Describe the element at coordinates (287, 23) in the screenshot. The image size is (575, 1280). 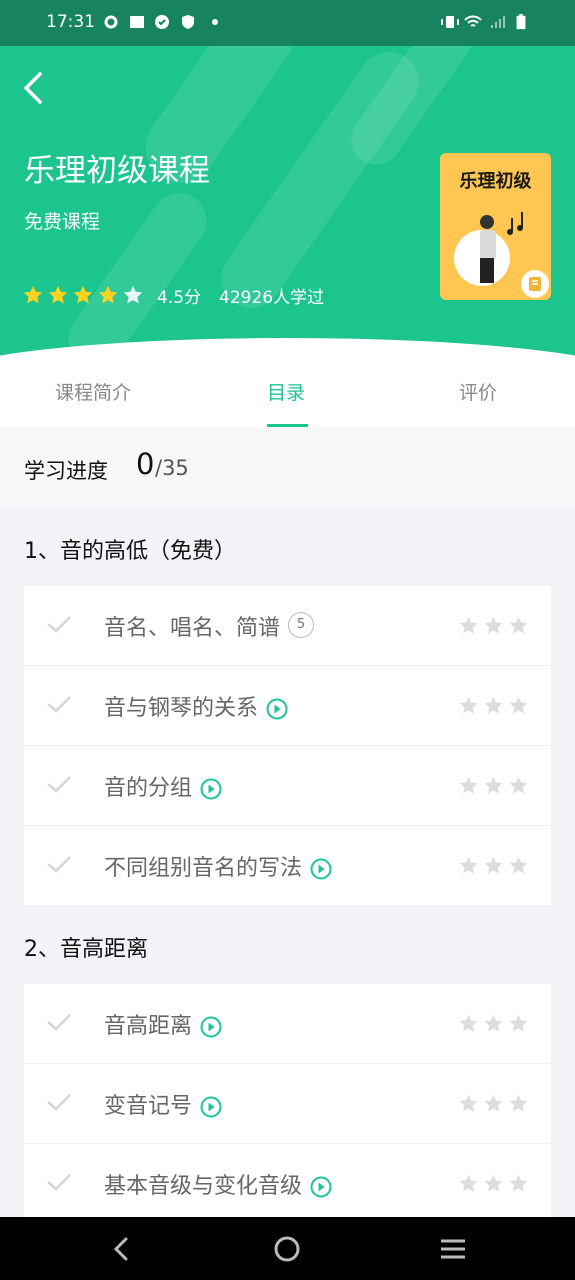
I see `status-bar: 17:31` at that location.